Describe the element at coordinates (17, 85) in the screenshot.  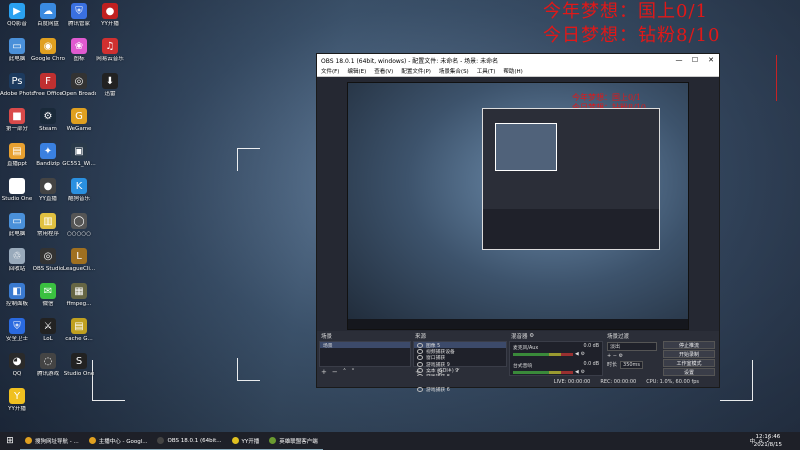
I see `desktop-icon: Ps Adobe Photoshop` at that location.